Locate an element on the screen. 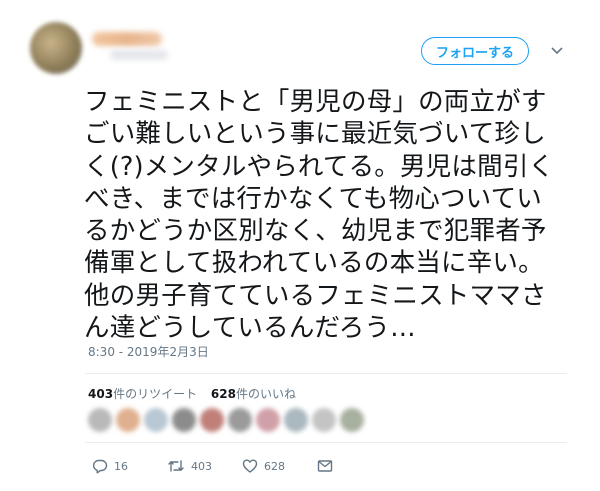 This screenshot has width=600, height=491. reply-button: 16 is located at coordinates (129, 466).